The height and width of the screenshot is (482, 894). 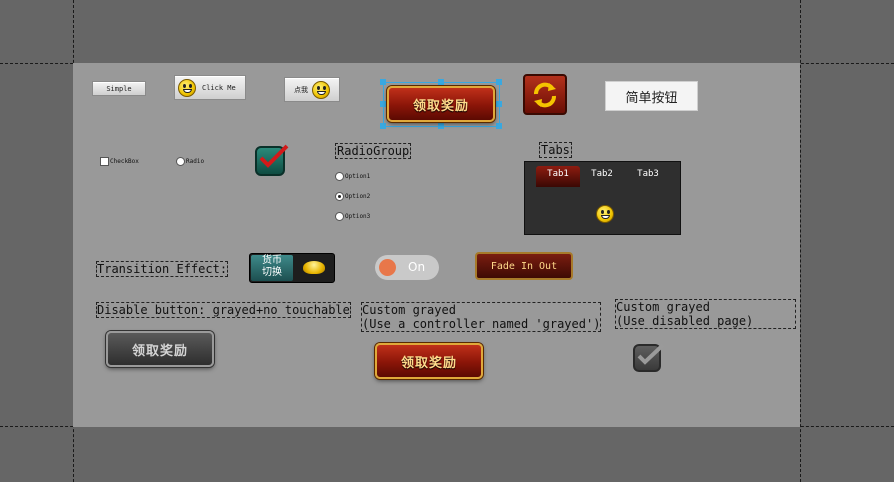 I want to click on checkbox-label: CheckBox, so click(x=124, y=161).